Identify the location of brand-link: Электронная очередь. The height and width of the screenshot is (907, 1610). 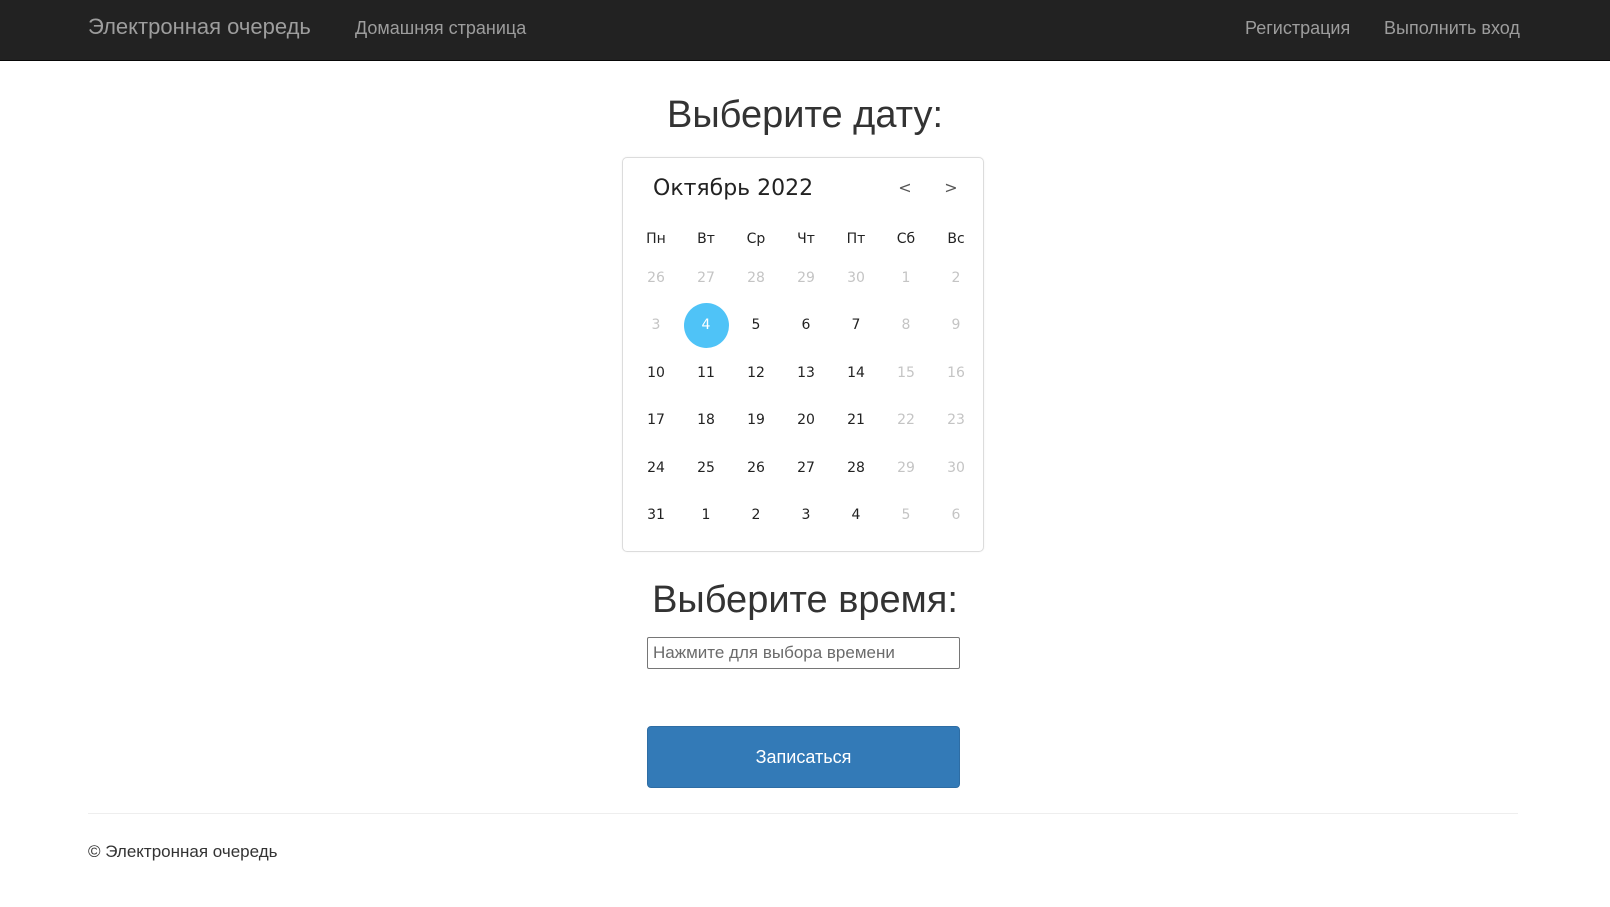
(199, 27).